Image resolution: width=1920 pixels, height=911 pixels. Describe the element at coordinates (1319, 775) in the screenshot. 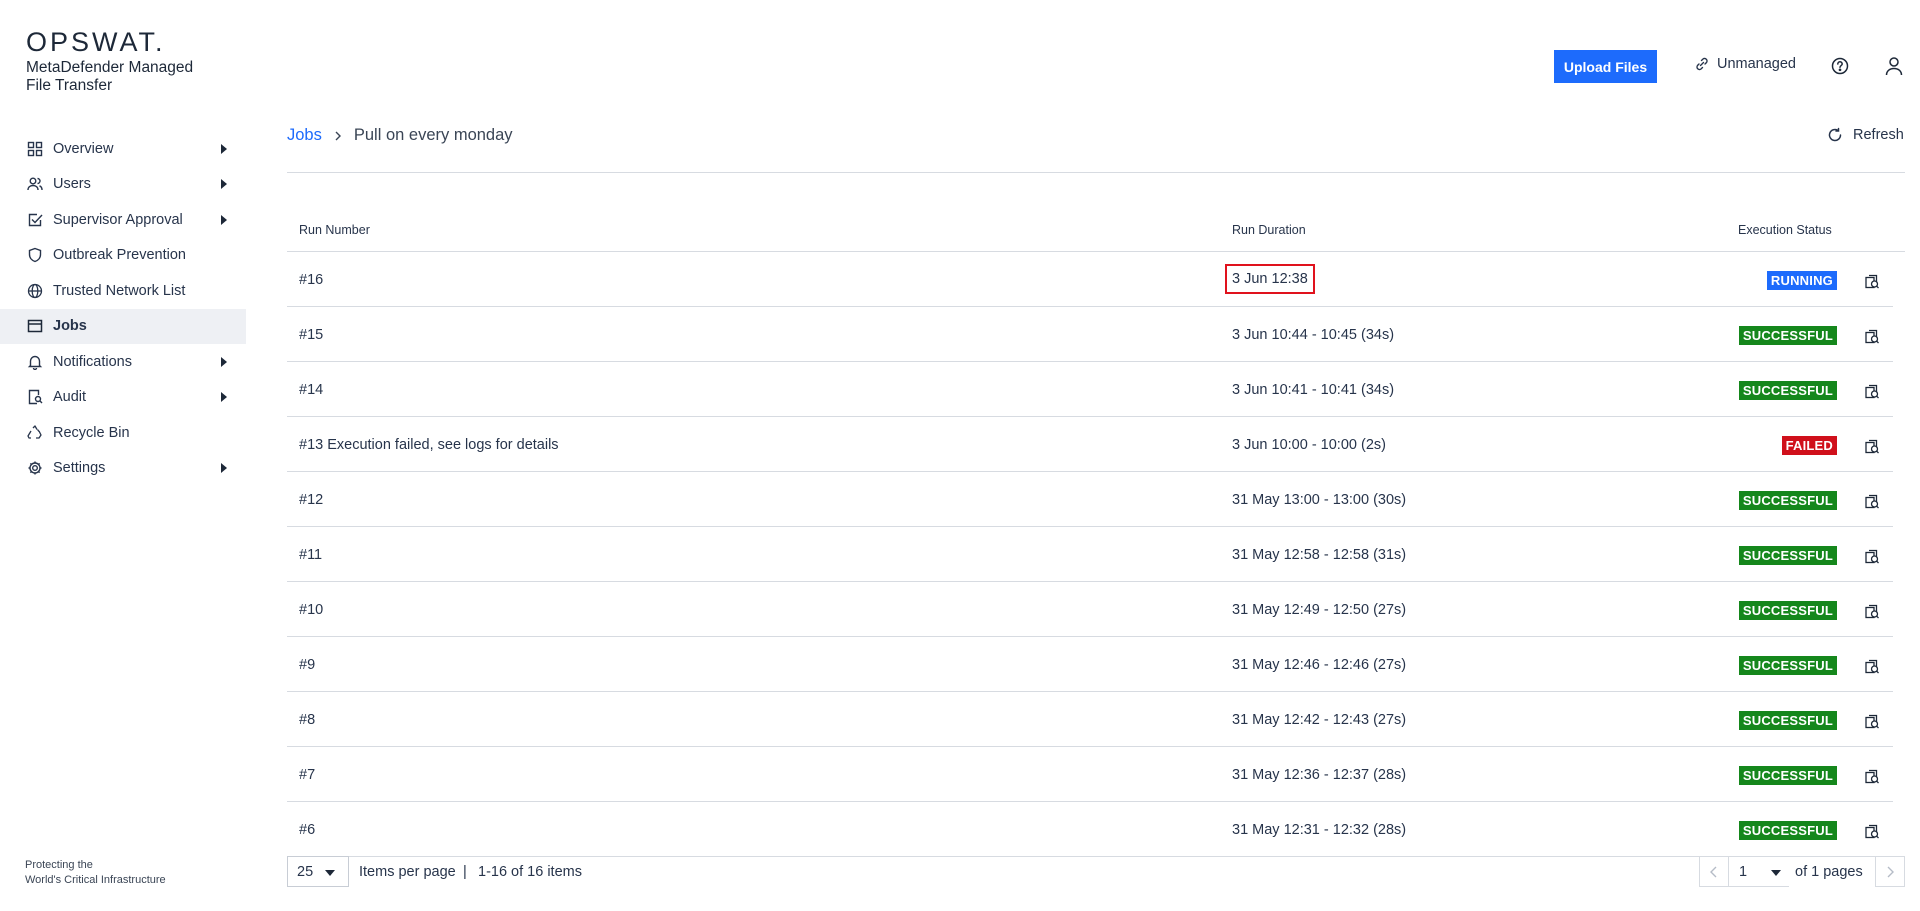

I see `run-duration: 31 May 12:36 - 12:37 (28s)` at that location.